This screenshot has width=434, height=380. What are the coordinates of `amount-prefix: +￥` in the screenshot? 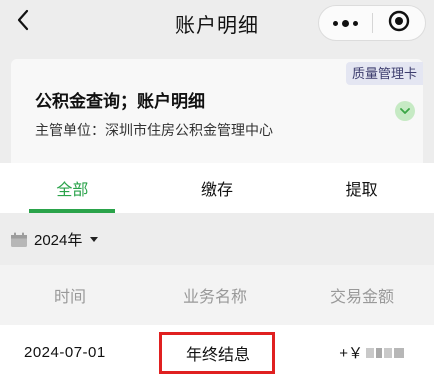 It's located at (351, 353).